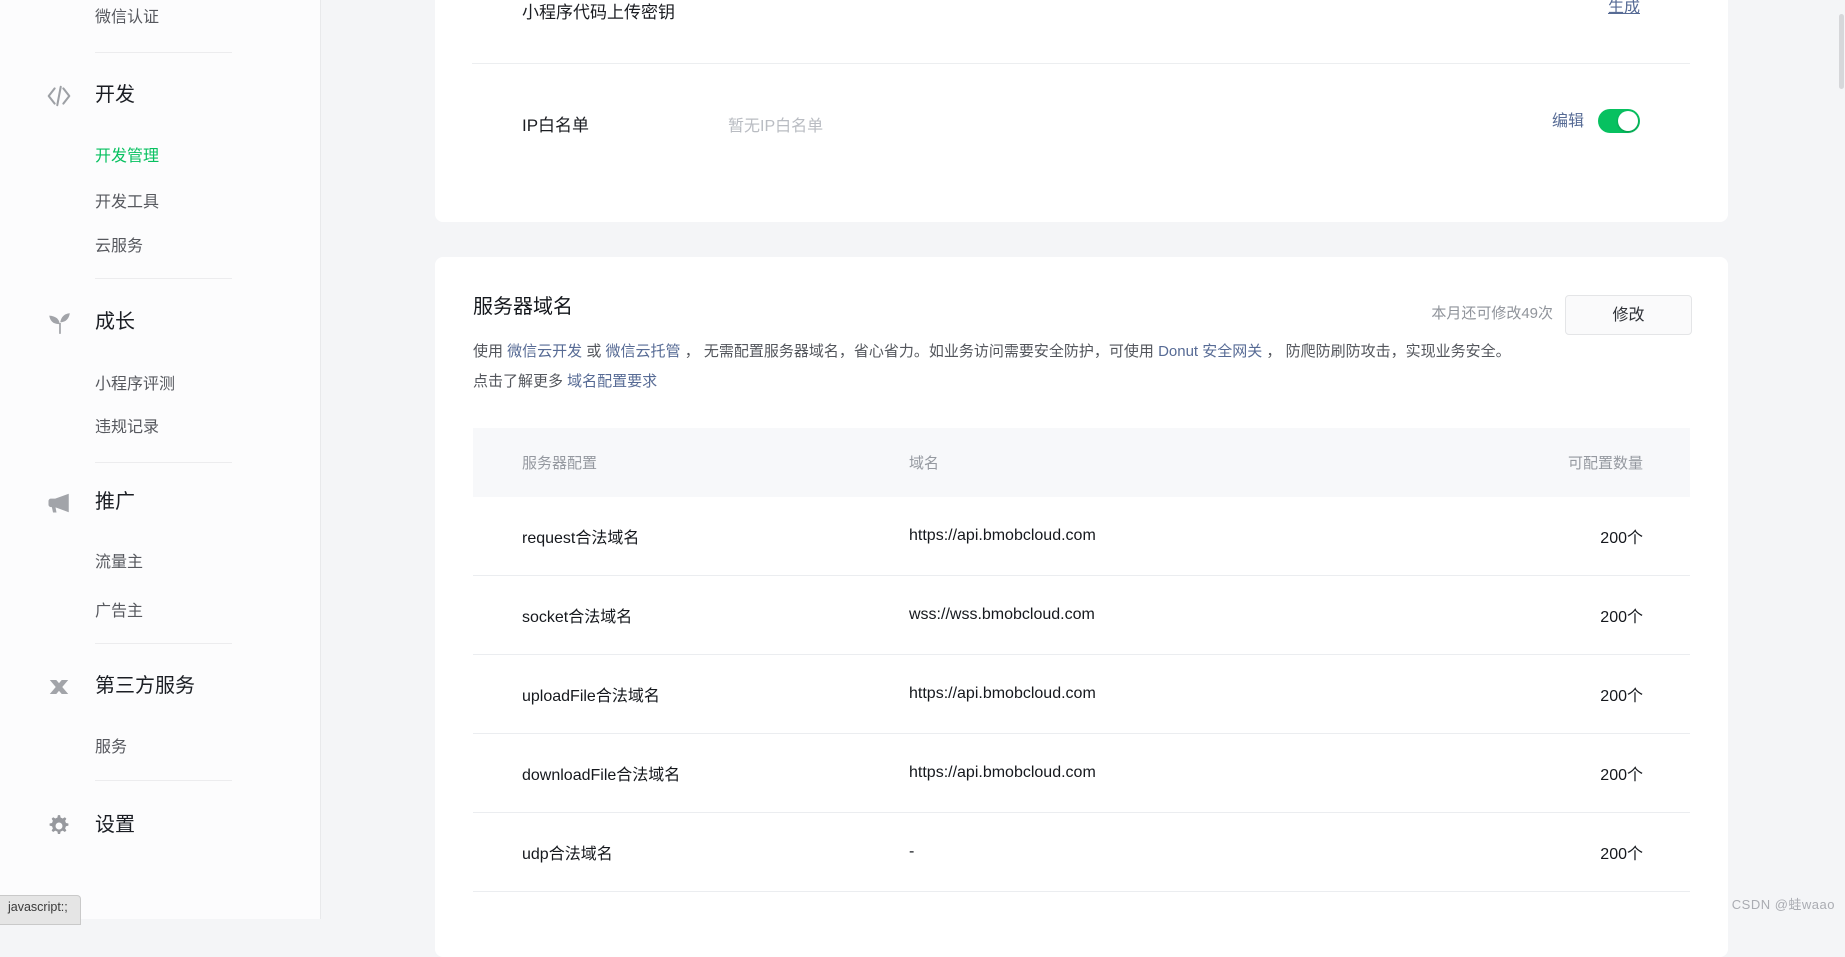  What do you see at coordinates (127, 428) in the screenshot?
I see `sidebar-item-violation-records: 违规记录` at bounding box center [127, 428].